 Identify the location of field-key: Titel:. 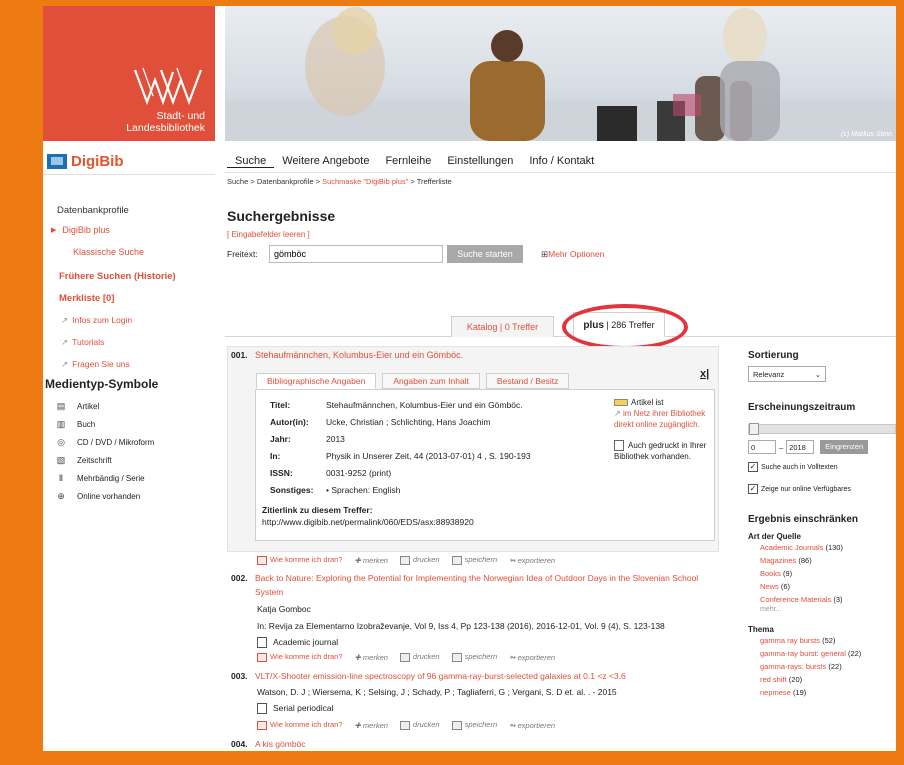
(280, 404).